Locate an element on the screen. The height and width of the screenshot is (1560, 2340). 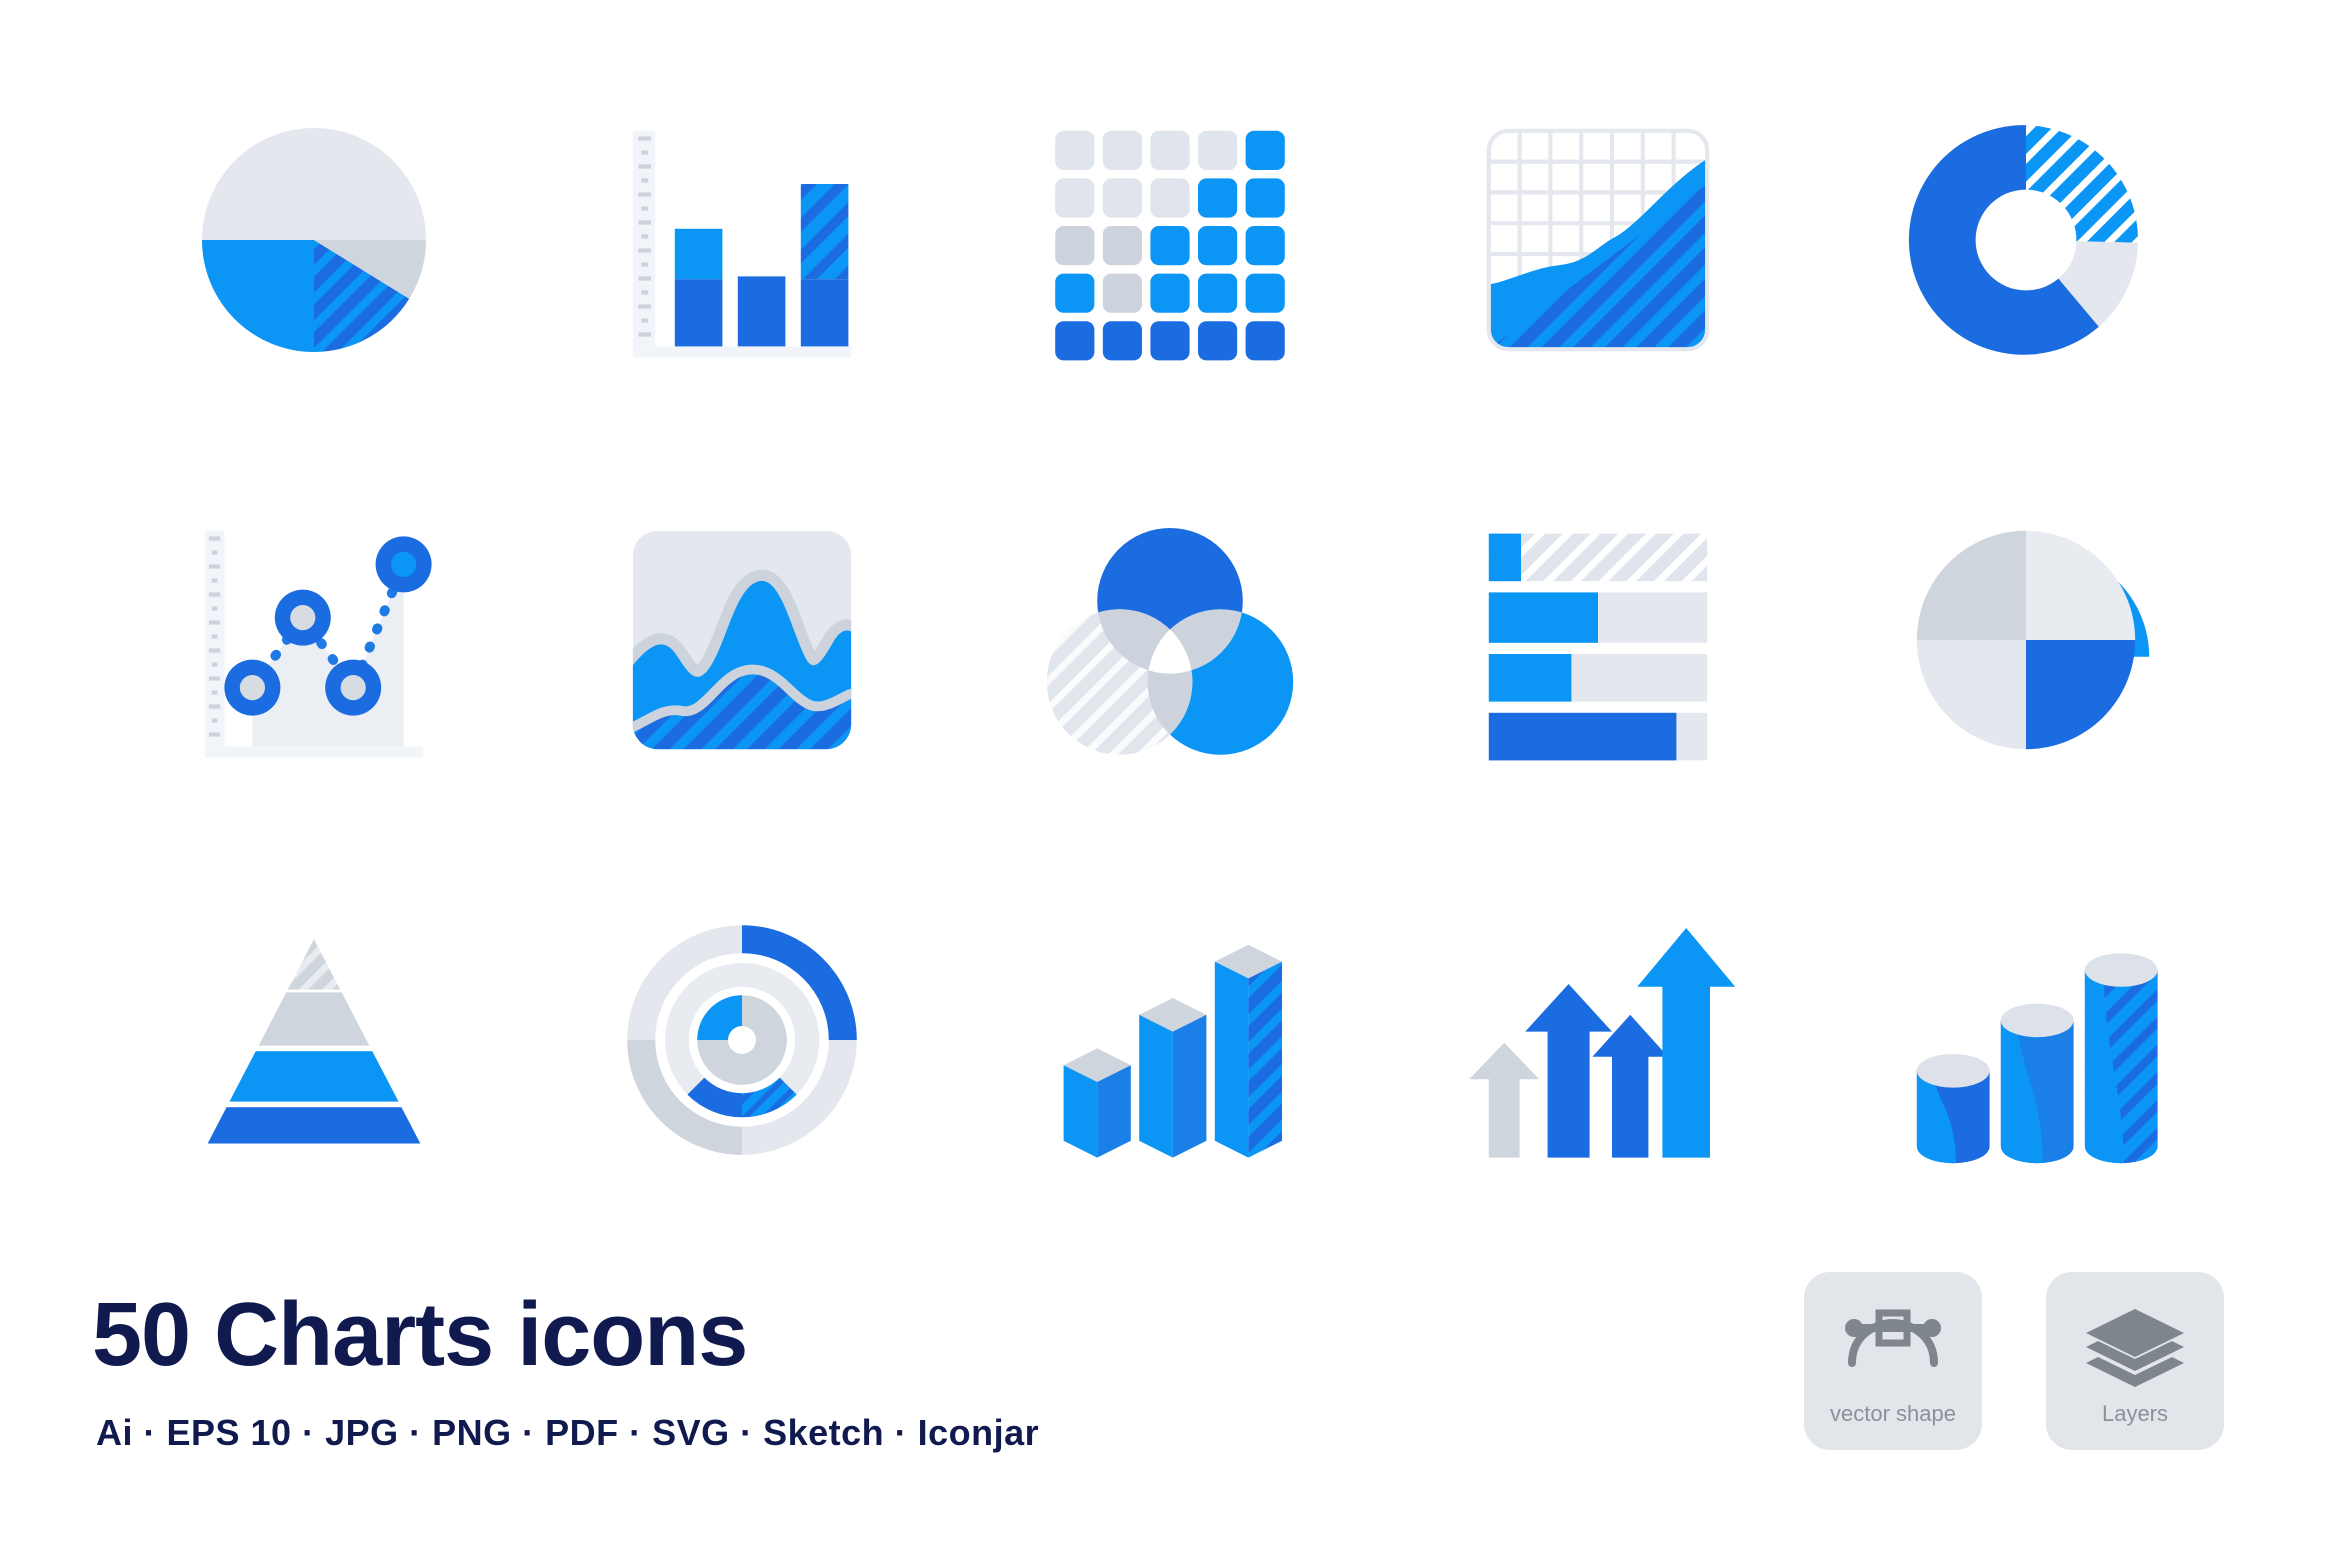
icon-cell-line-chart is located at coordinates (314, 640).